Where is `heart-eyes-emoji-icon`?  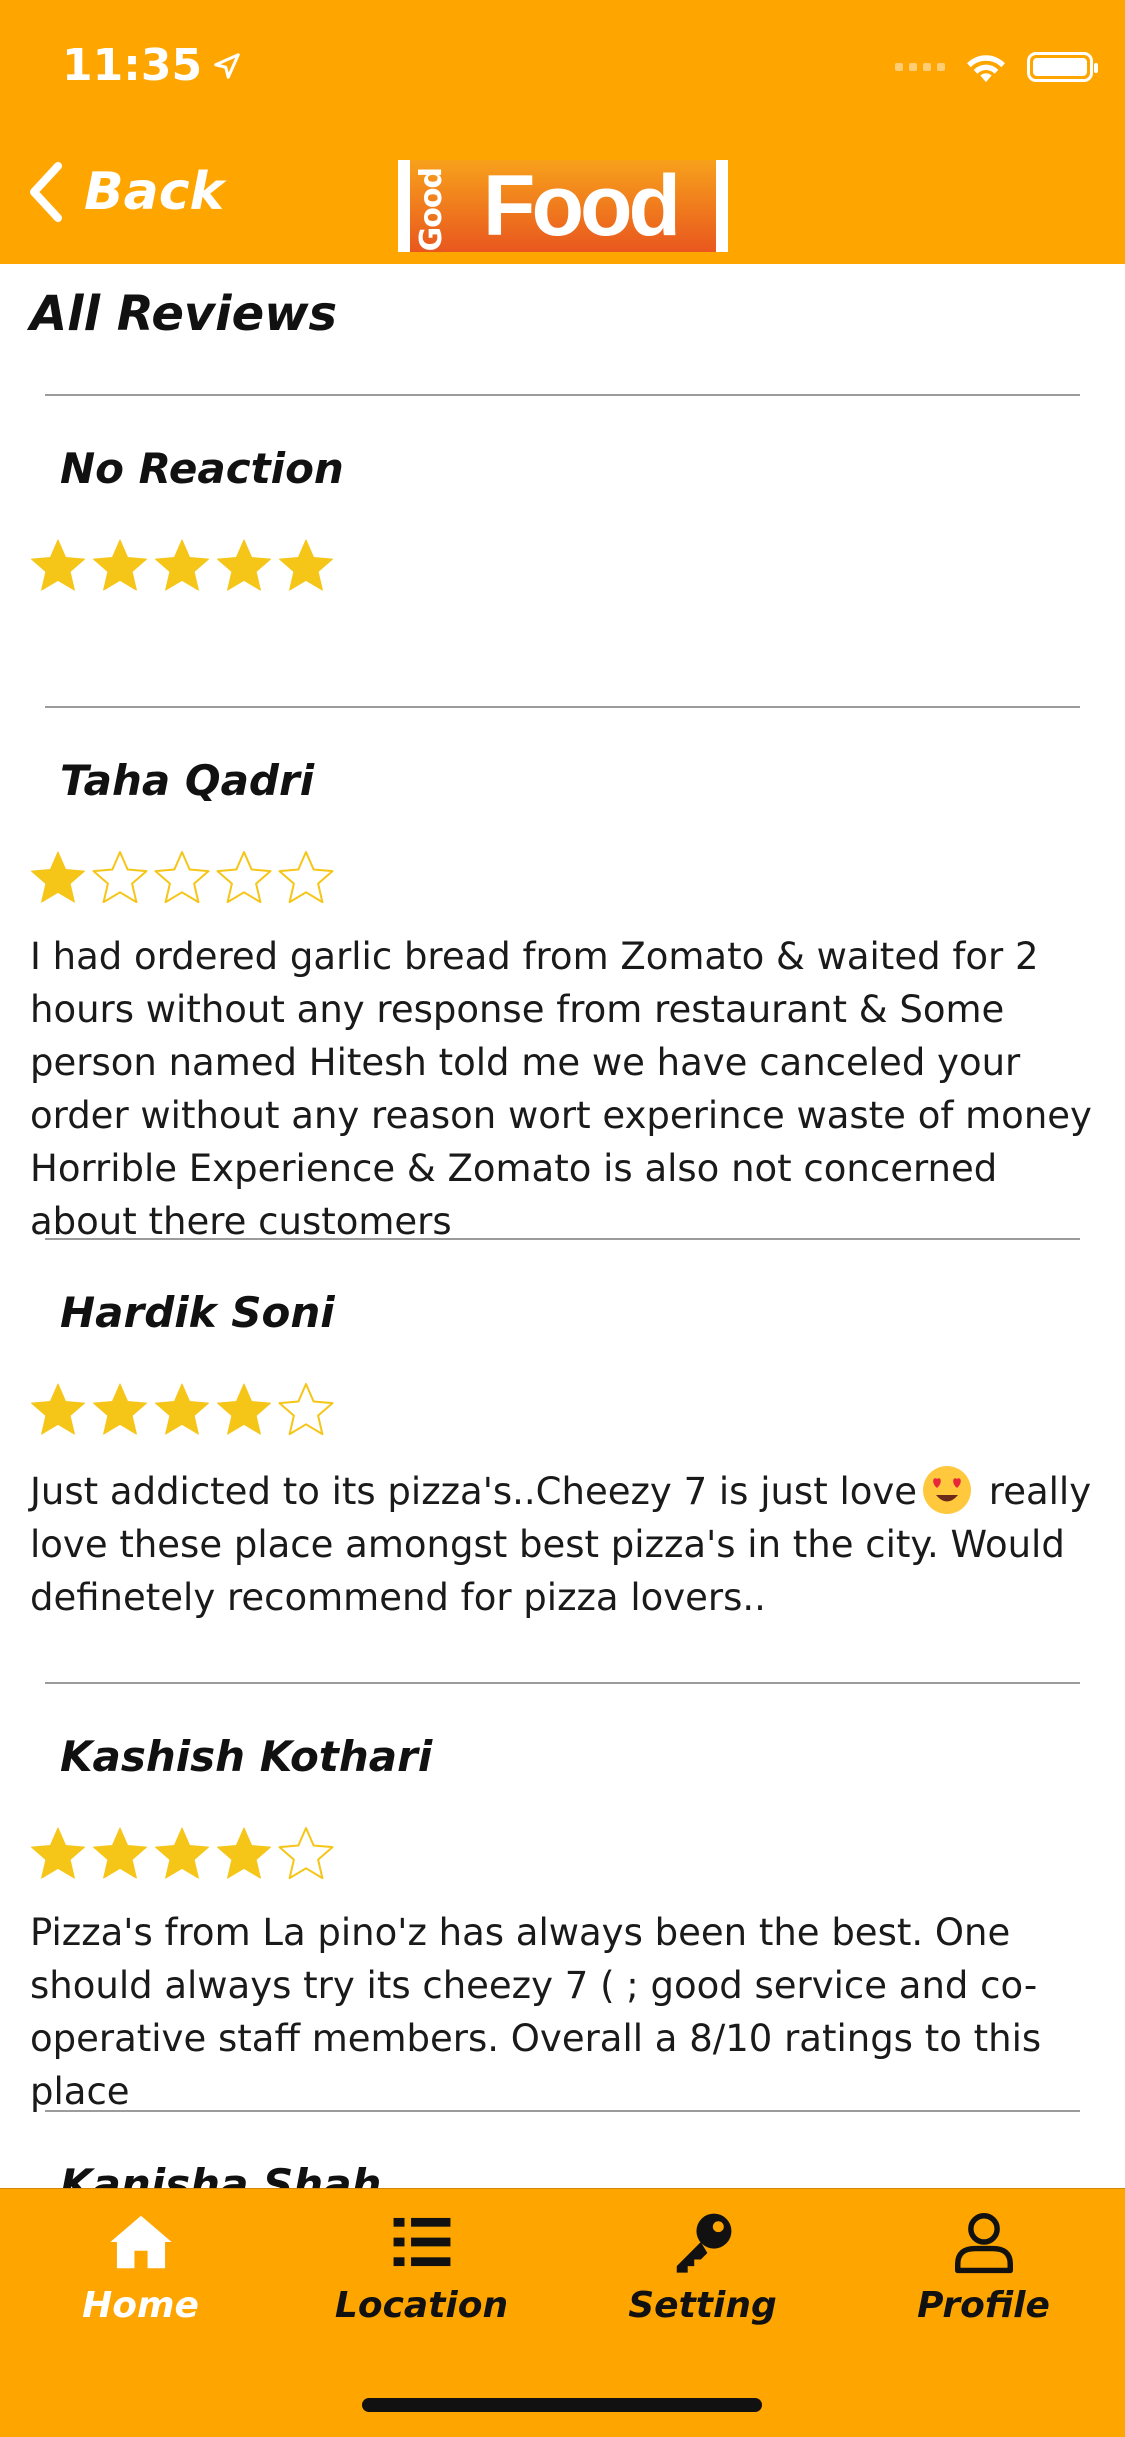
heart-eyes-emoji-icon is located at coordinates (947, 1490).